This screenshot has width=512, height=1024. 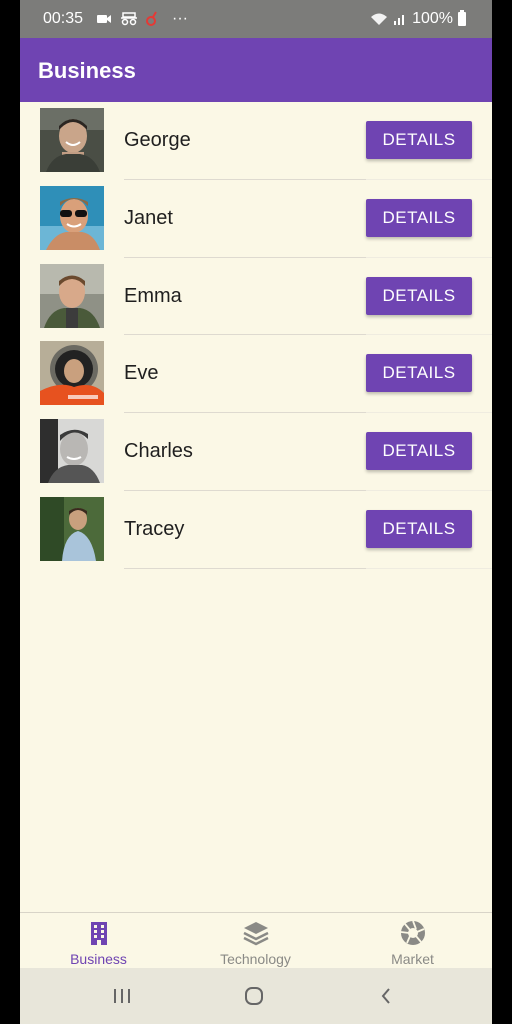 What do you see at coordinates (255, 934) in the screenshot?
I see `layers-icon` at bounding box center [255, 934].